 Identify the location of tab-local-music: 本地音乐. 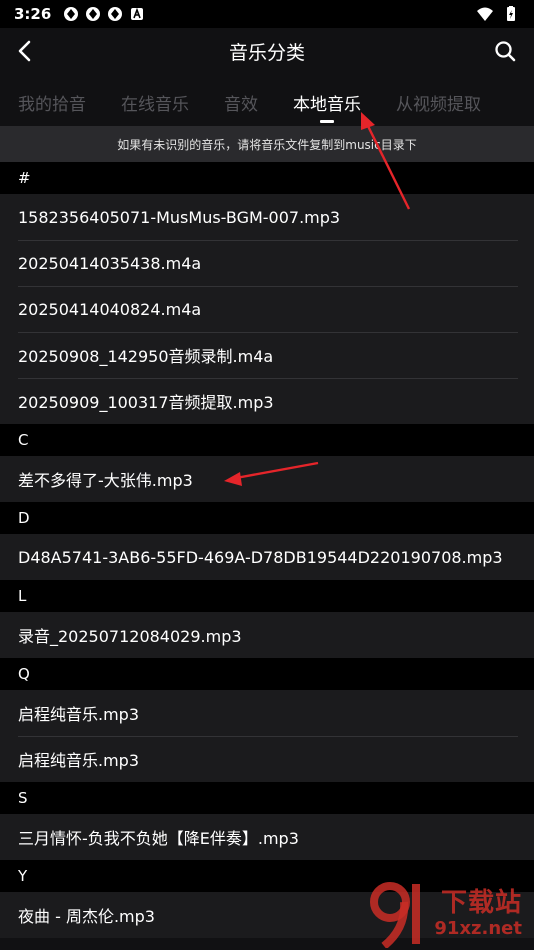
(327, 98).